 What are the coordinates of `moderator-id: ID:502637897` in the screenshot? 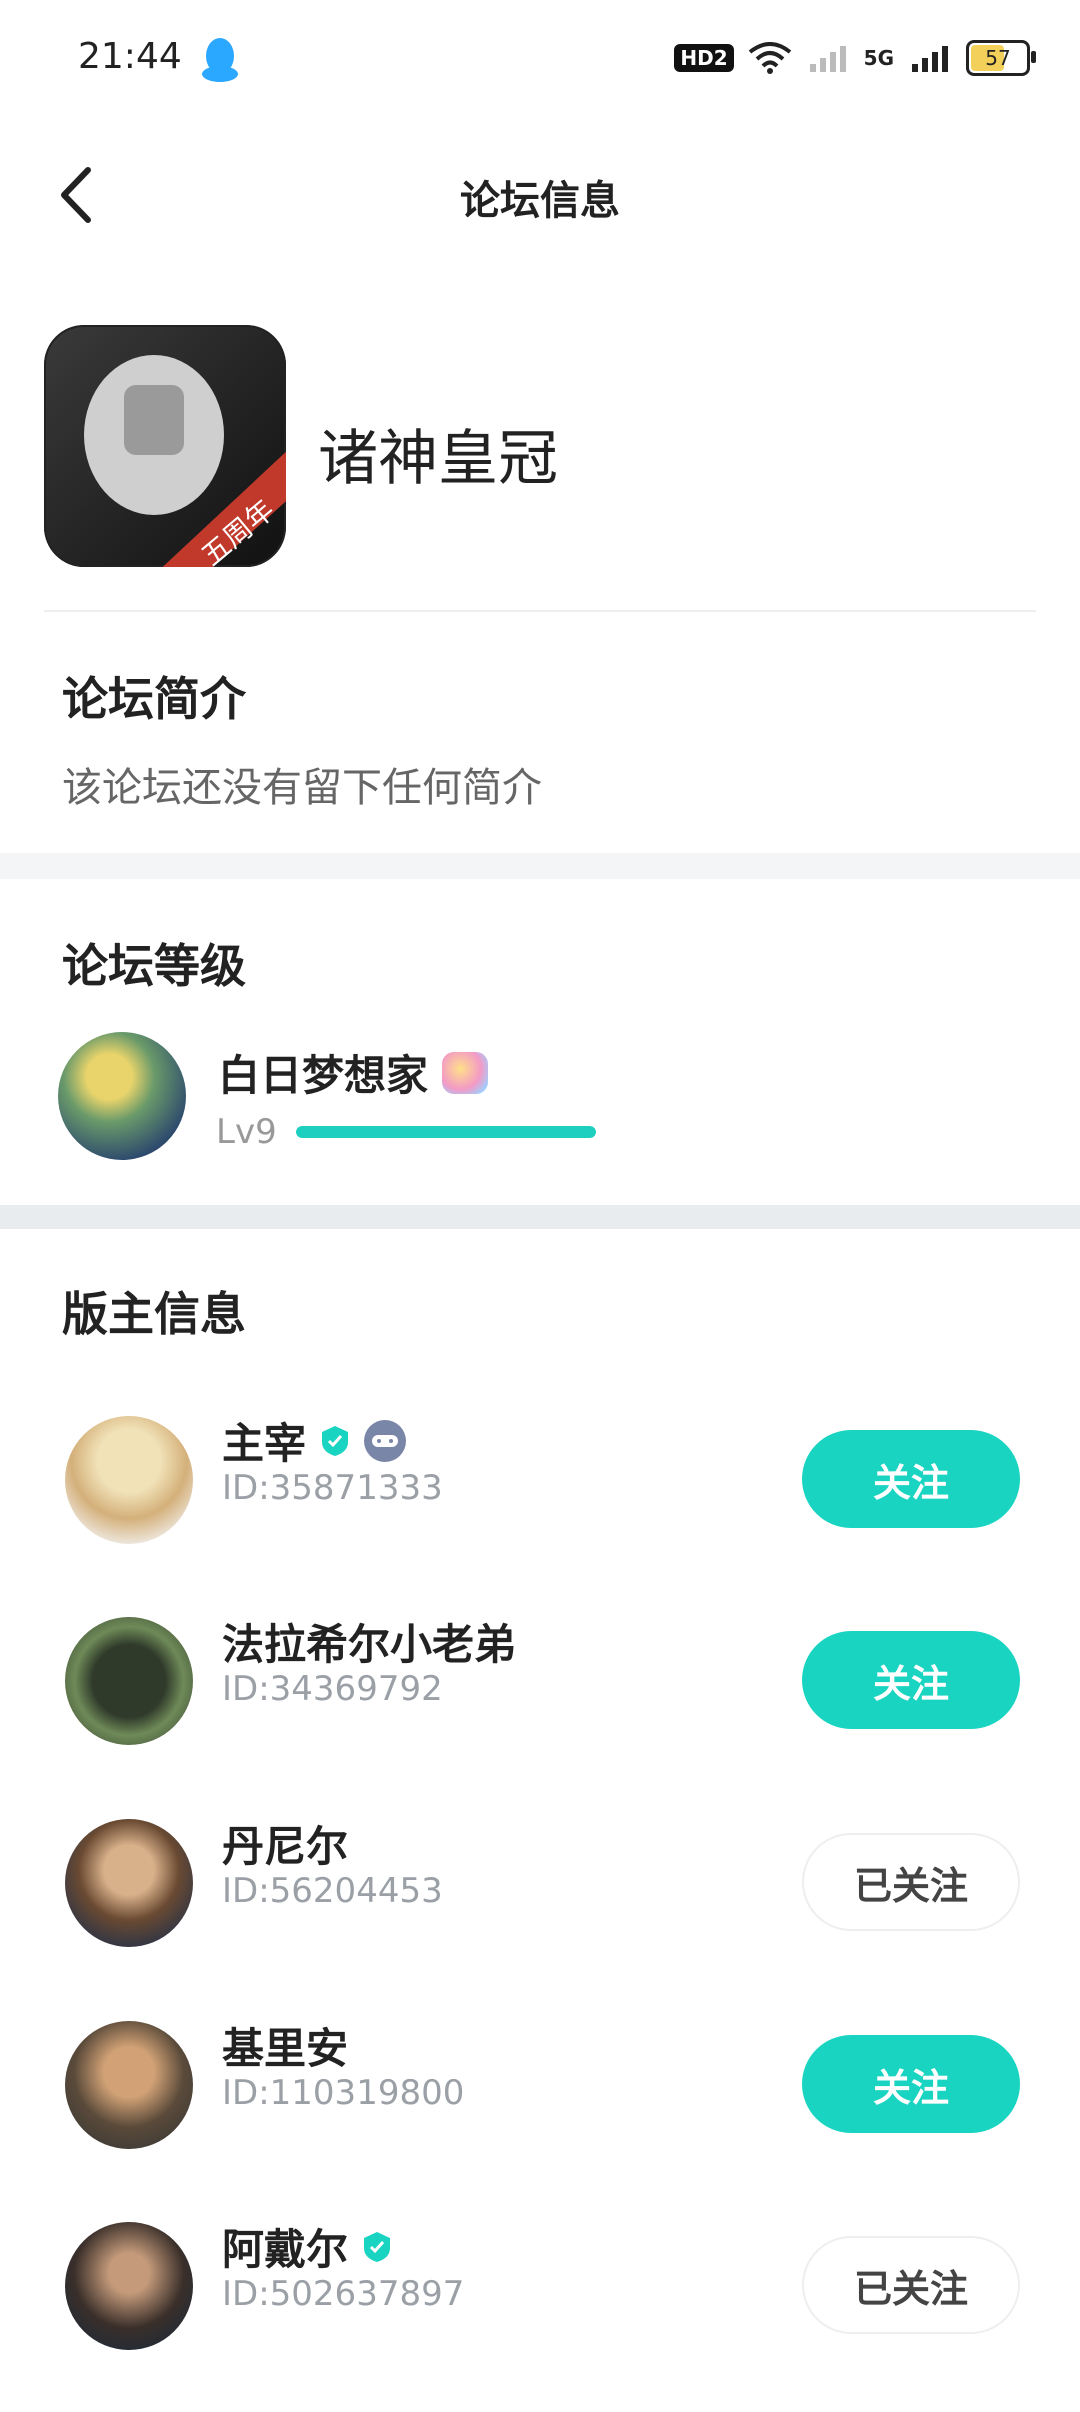 It's located at (343, 2294).